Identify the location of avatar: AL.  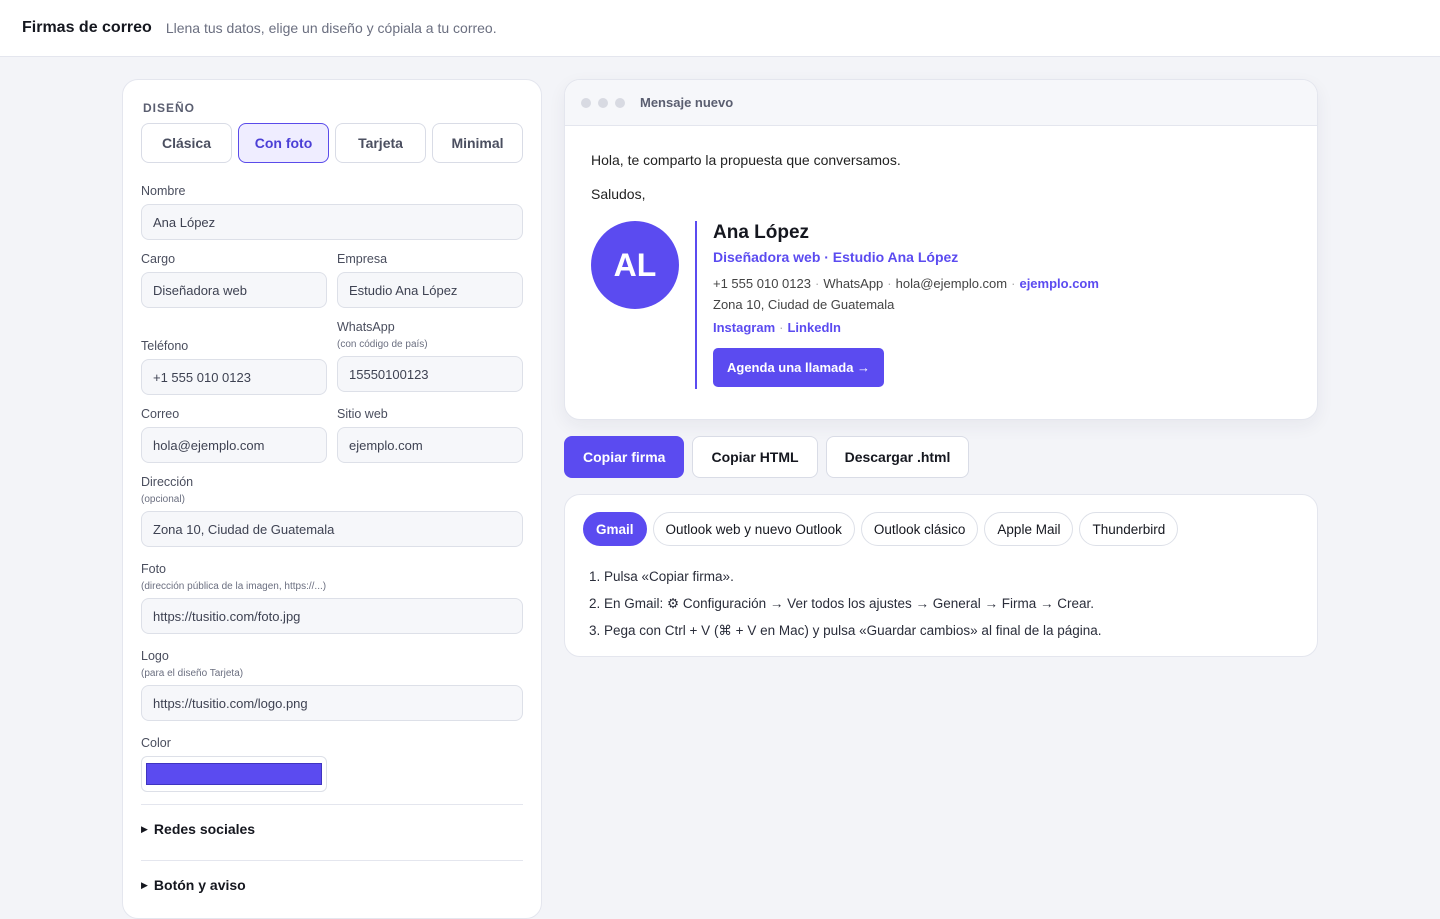
(635, 265).